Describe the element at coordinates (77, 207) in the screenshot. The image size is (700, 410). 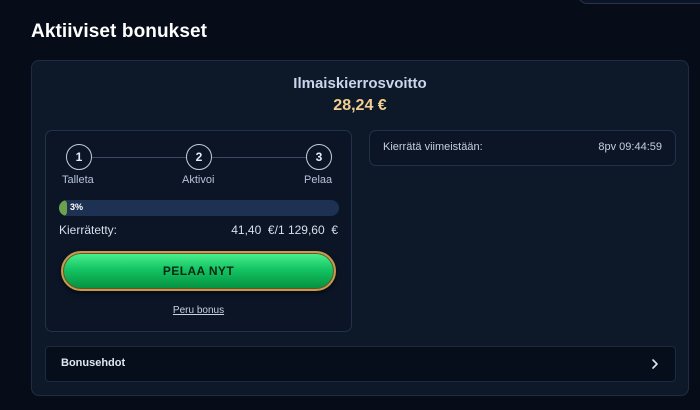
I see `wager-progress-text: 3%` at that location.